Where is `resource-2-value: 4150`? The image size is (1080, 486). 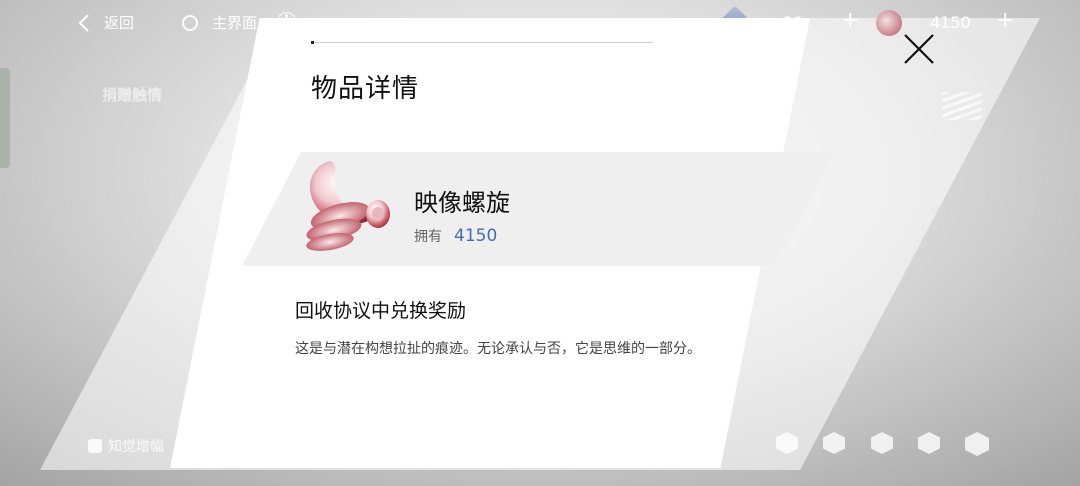
resource-2-value: 4150 is located at coordinates (950, 22).